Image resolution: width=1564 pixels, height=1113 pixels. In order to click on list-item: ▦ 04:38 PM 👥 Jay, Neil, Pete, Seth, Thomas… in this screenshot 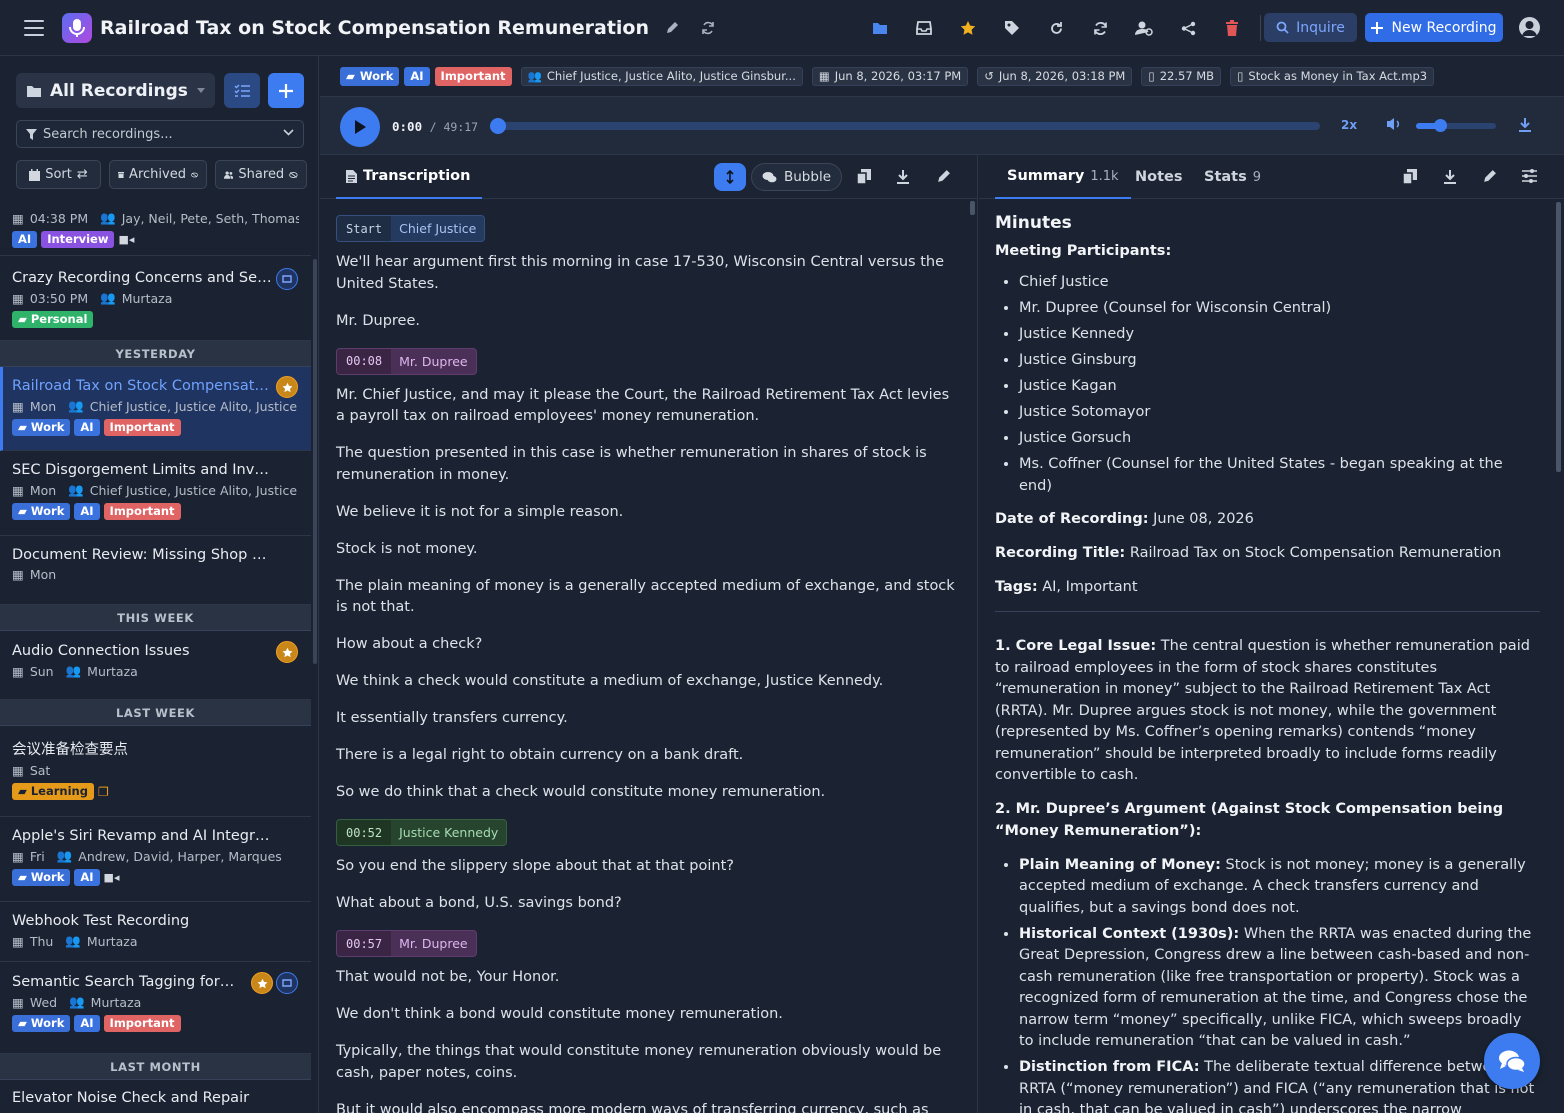, I will do `click(155, 231)`.